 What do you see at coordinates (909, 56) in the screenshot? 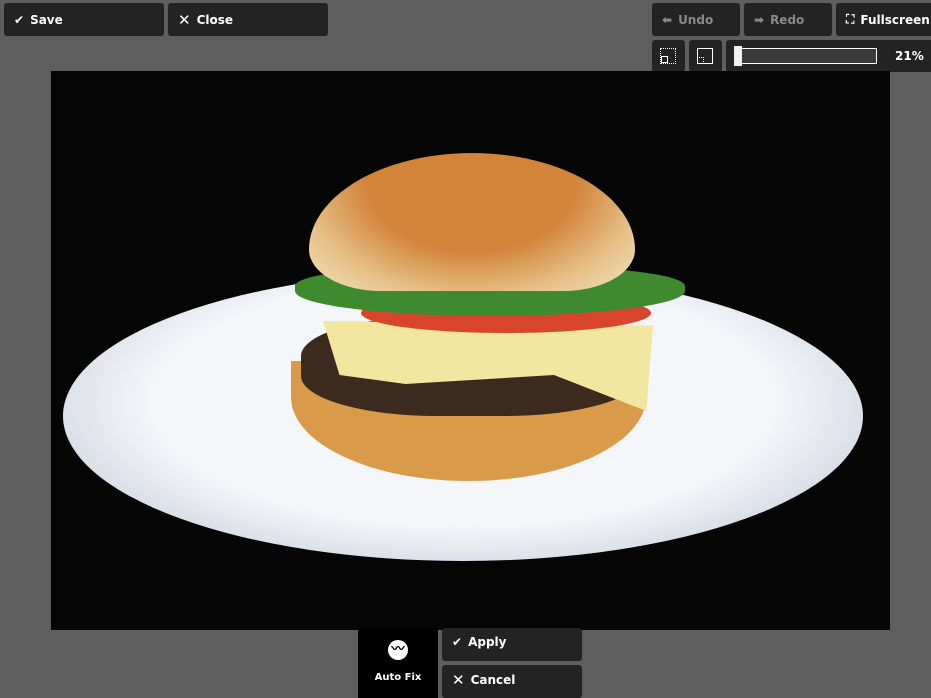
I see `zoom-percent: 21%` at bounding box center [909, 56].